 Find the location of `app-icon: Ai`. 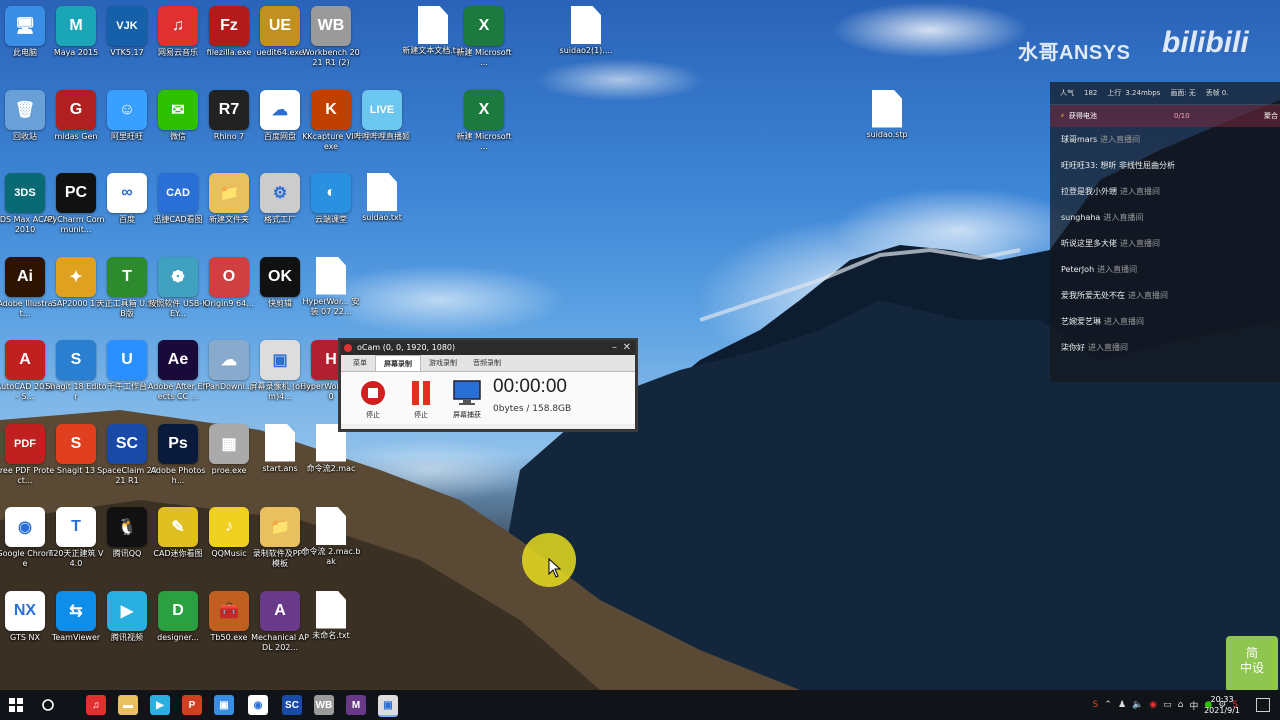

app-icon: Ai is located at coordinates (25, 276).